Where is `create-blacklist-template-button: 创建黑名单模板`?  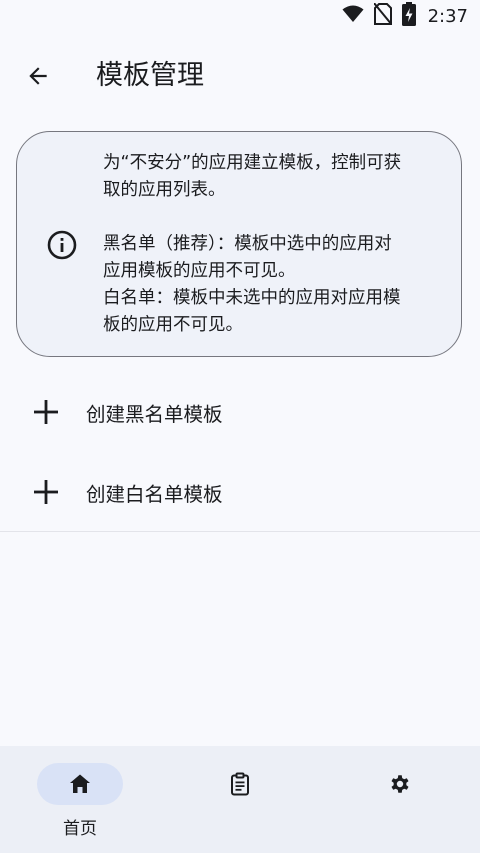 create-blacklist-template-button: 创建黑名单模板 is located at coordinates (240, 412).